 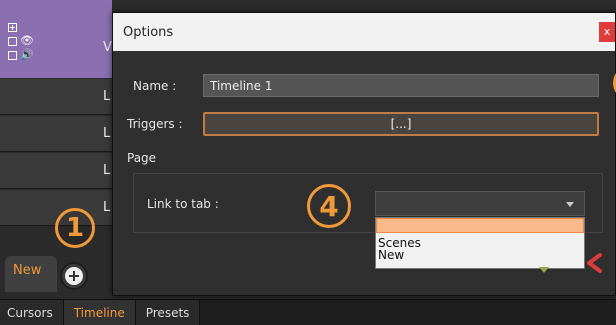 I want to click on speaker-icon: 🔊, so click(x=27, y=54).